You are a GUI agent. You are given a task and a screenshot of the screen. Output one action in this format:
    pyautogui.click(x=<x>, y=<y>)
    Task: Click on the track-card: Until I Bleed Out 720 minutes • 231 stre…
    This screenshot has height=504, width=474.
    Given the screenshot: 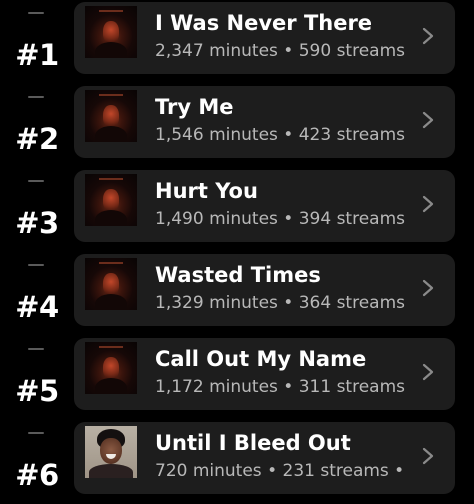 What is the action you would take?
    pyautogui.click(x=264, y=458)
    